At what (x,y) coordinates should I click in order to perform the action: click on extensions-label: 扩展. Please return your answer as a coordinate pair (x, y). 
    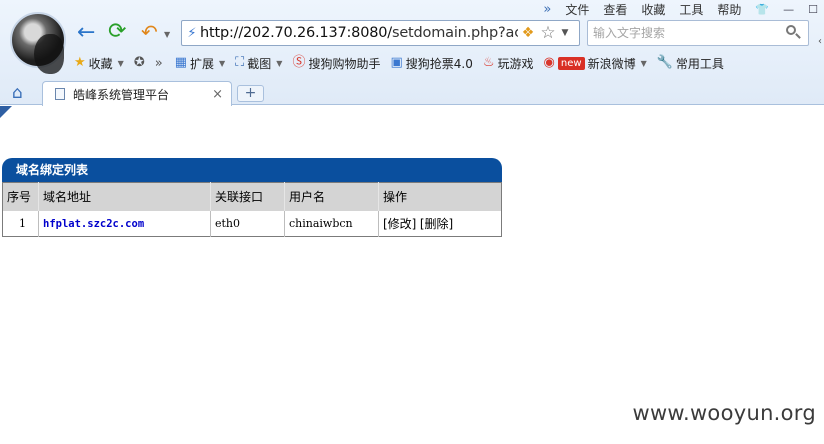
    Looking at the image, I should click on (202, 63).